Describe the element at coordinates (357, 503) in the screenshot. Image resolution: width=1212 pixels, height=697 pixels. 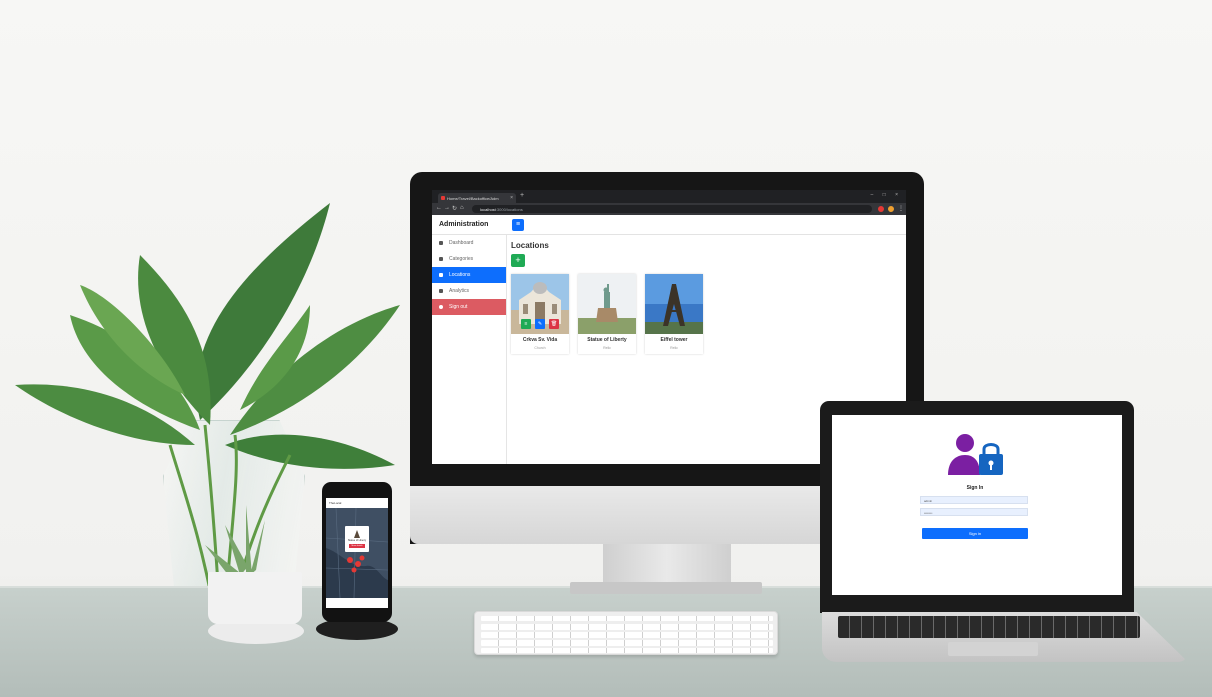
I see `phone-app-header: TheLocal` at that location.